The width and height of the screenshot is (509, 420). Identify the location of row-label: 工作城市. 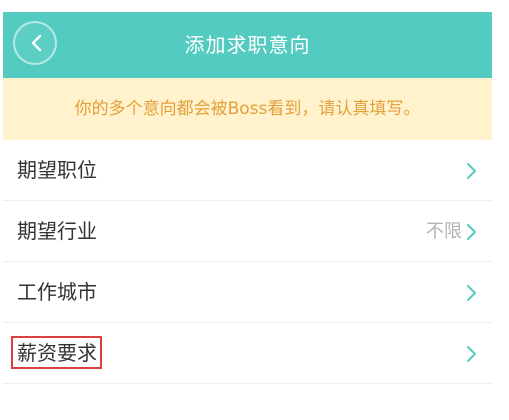
(57, 292).